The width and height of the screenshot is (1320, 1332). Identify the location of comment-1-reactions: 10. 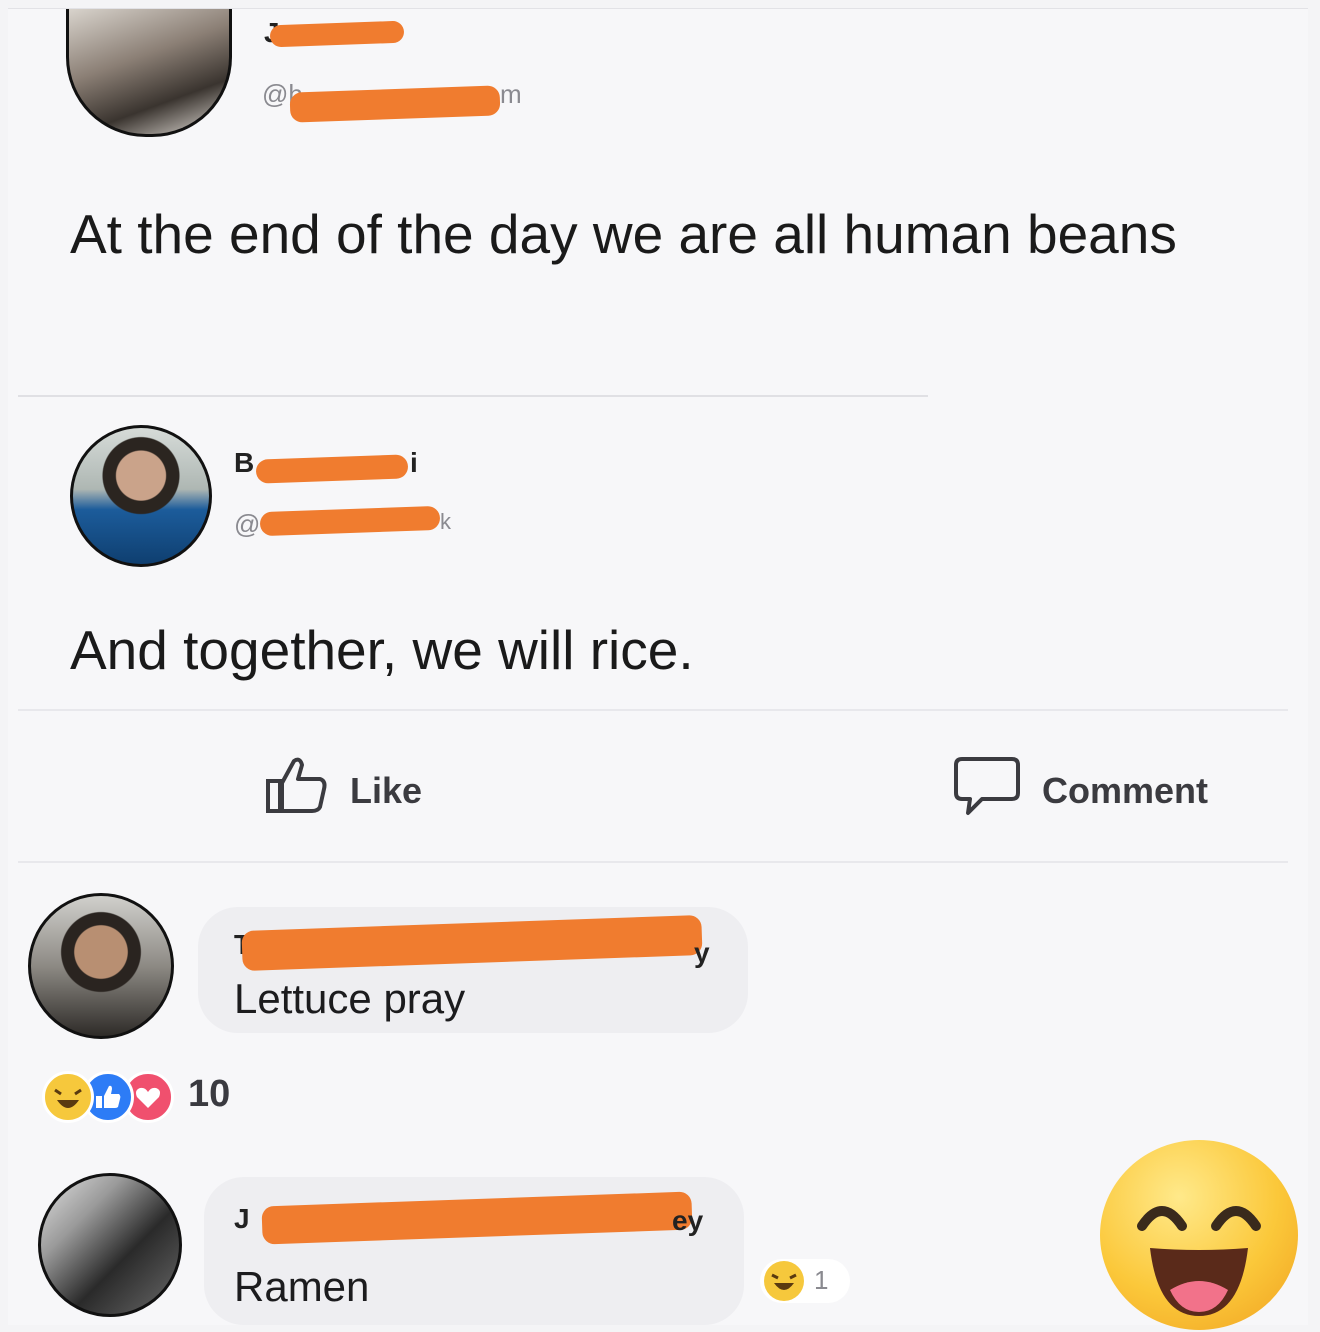
(172, 1096).